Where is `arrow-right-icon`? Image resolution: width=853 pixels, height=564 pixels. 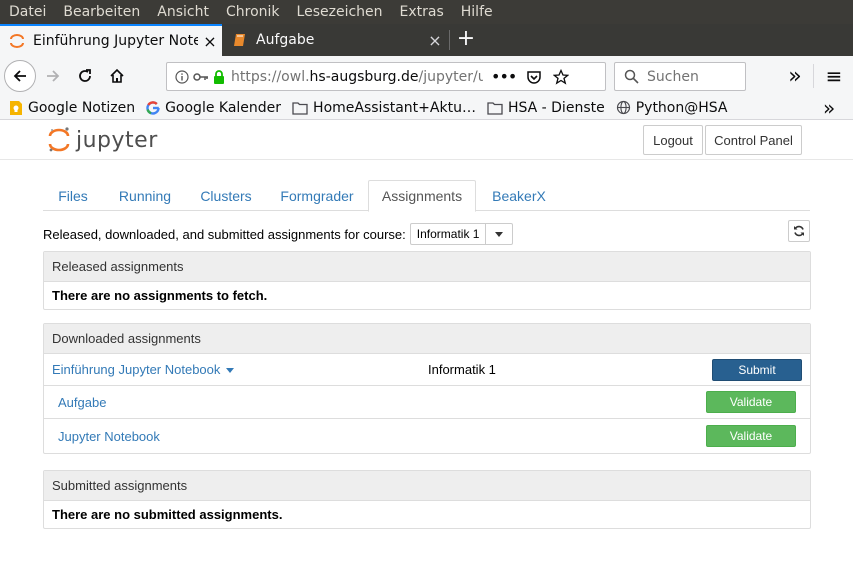 arrow-right-icon is located at coordinates (53, 76).